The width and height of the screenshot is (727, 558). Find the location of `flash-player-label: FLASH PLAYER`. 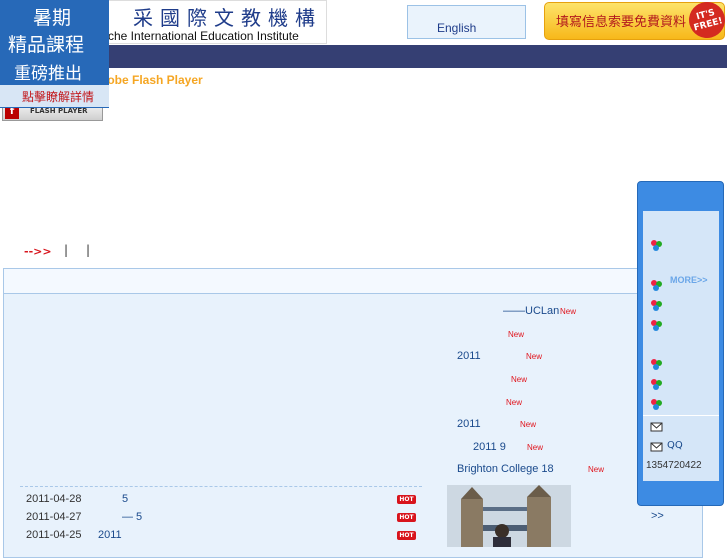

flash-player-label: FLASH PLAYER is located at coordinates (59, 111).